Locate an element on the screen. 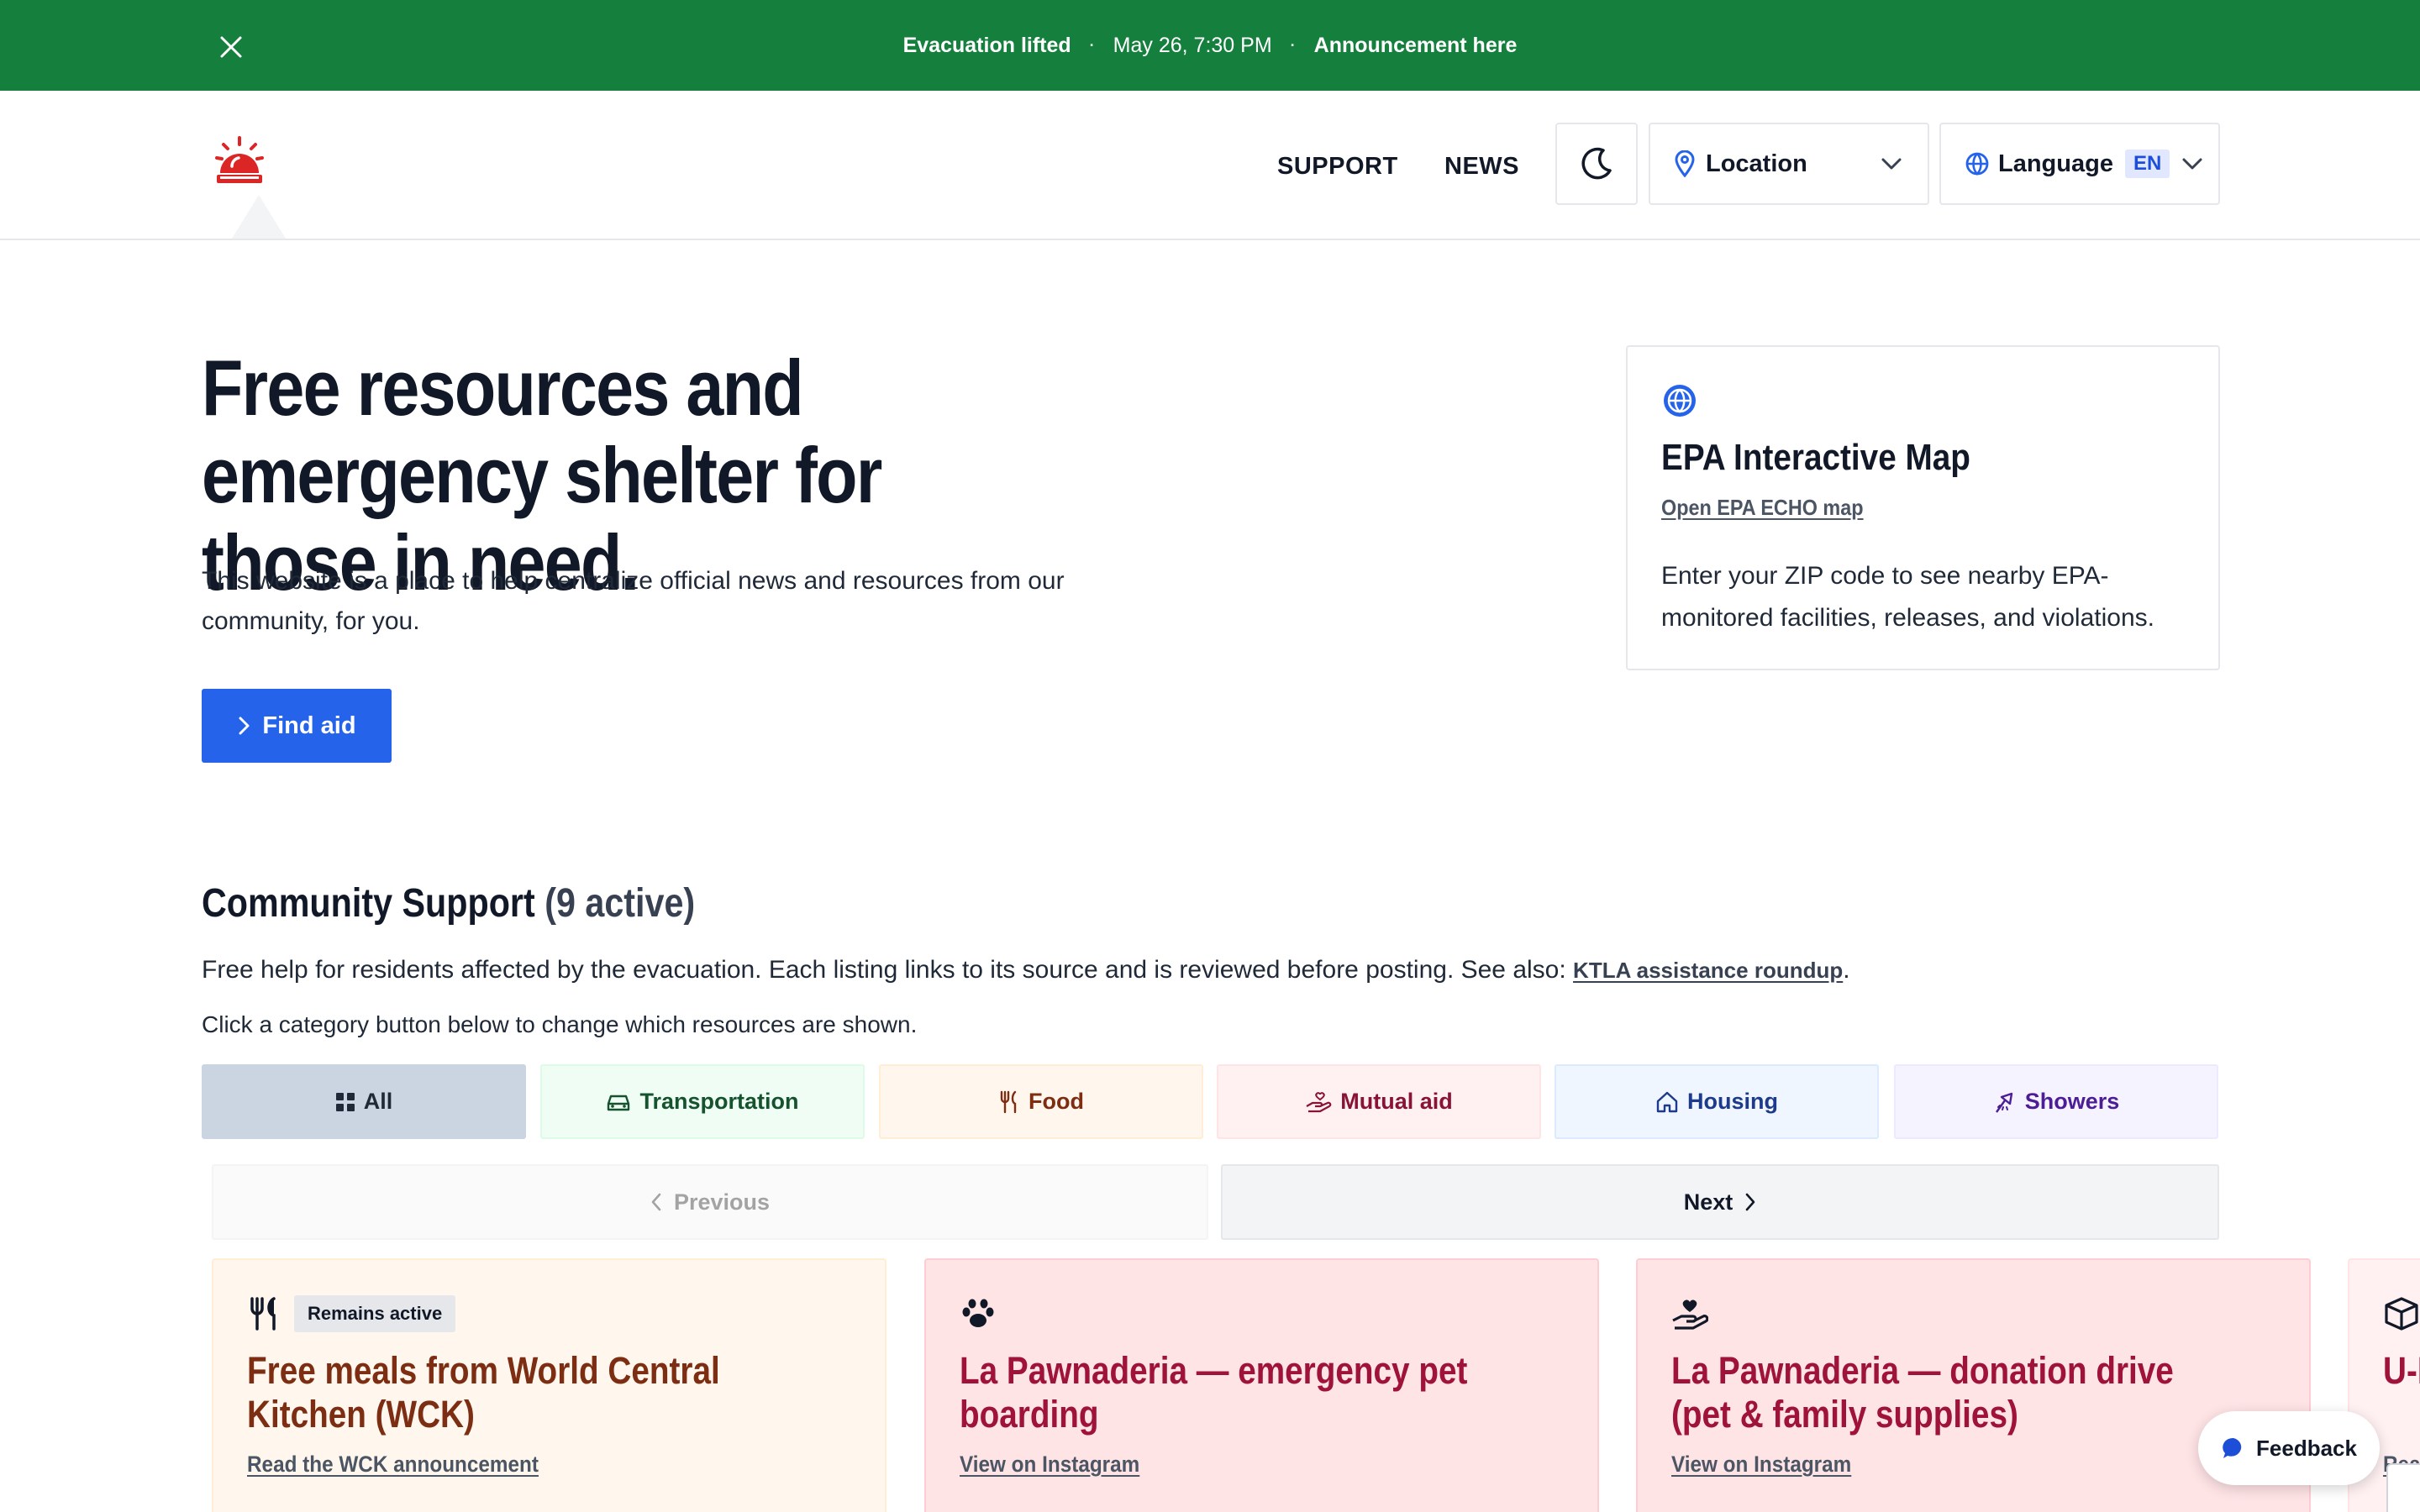 This screenshot has height=1512, width=2420. category-label: Showers is located at coordinates (2072, 1101).